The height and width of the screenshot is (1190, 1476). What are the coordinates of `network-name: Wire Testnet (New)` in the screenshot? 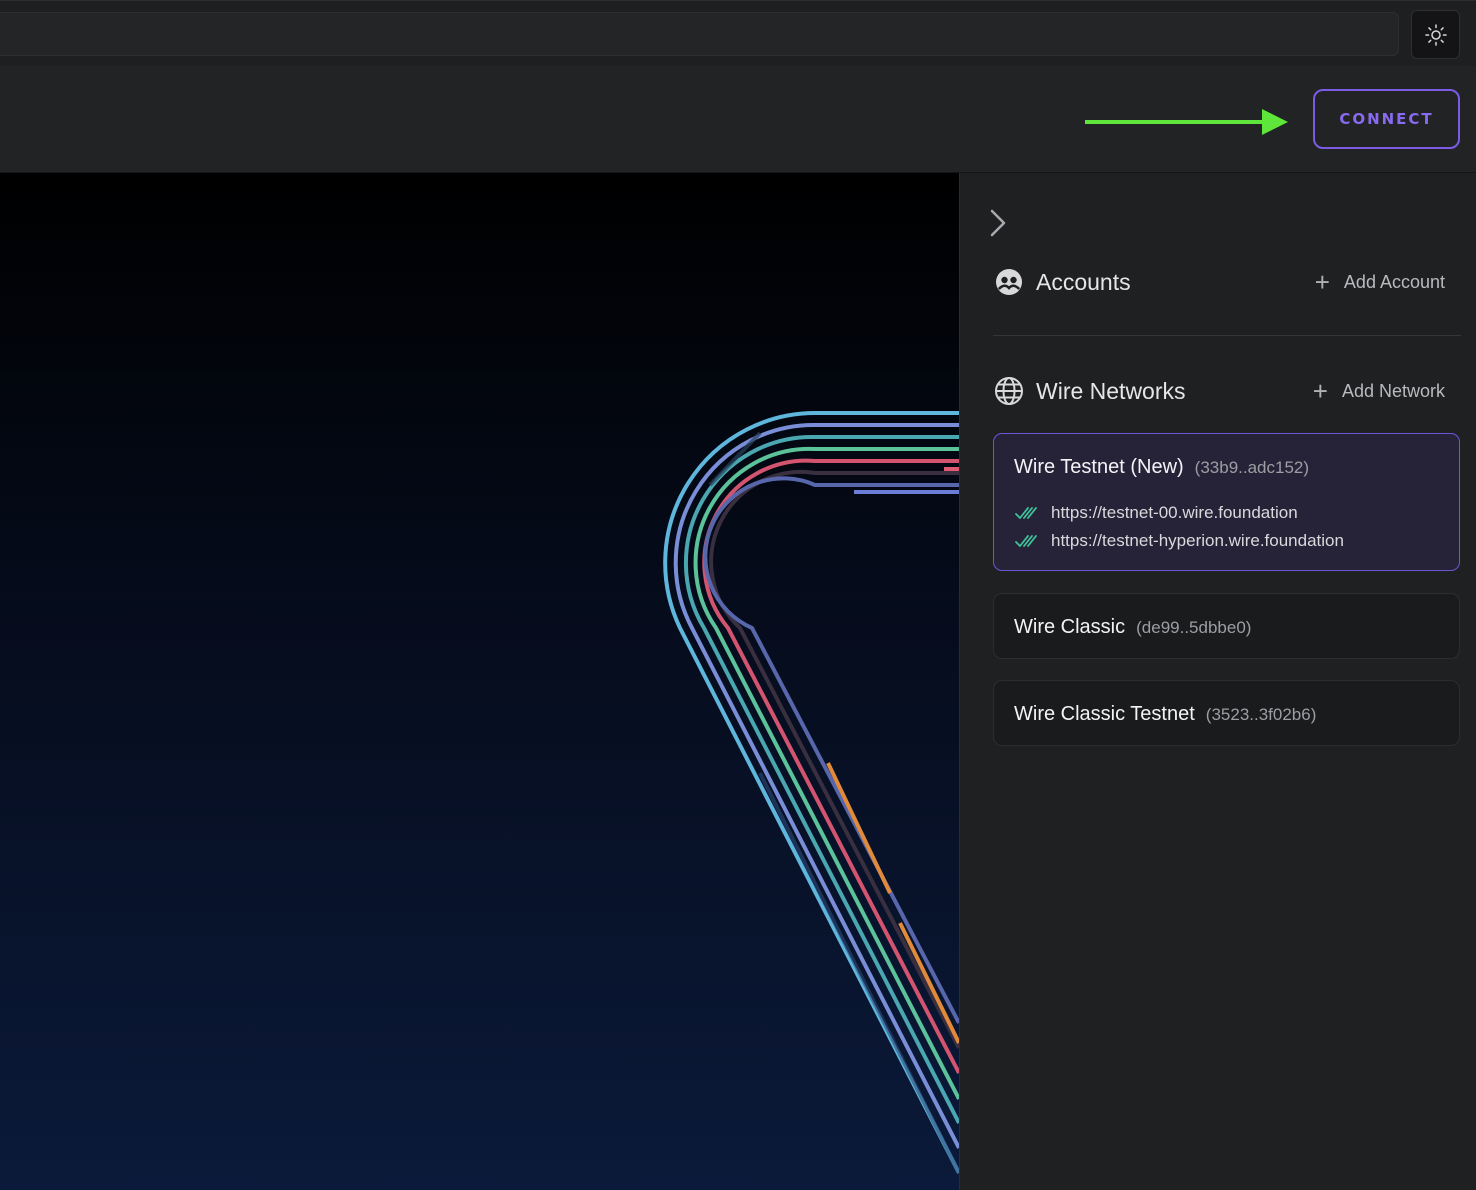 It's located at (1099, 467).